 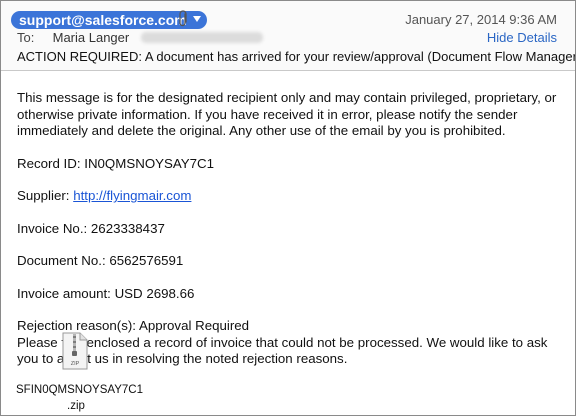 I want to click on recipient-name: Maria Langer, so click(x=91, y=37).